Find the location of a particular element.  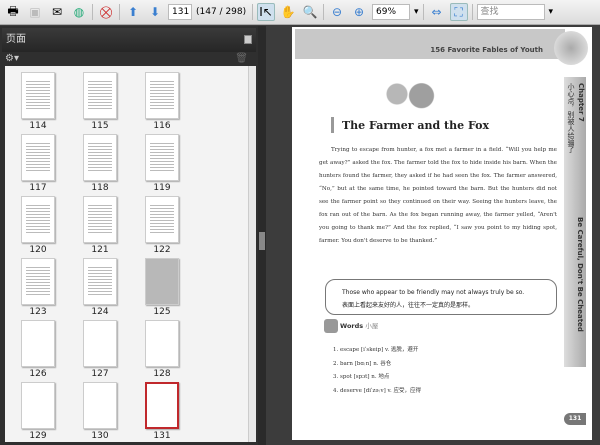

zoom-dropdown-icon: ▾ is located at coordinates (416, 12).